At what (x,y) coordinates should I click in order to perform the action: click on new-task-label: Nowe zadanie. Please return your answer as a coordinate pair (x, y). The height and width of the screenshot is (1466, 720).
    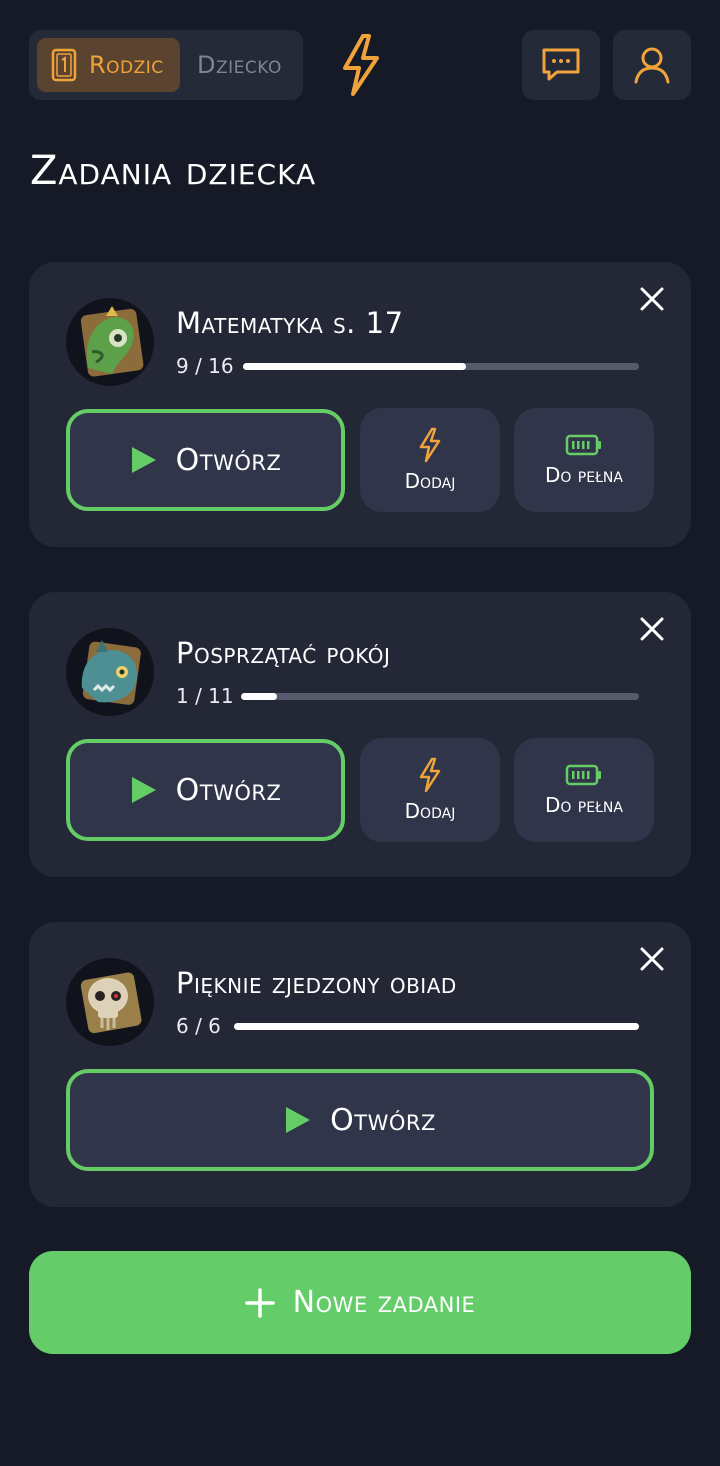
    Looking at the image, I should click on (384, 1302).